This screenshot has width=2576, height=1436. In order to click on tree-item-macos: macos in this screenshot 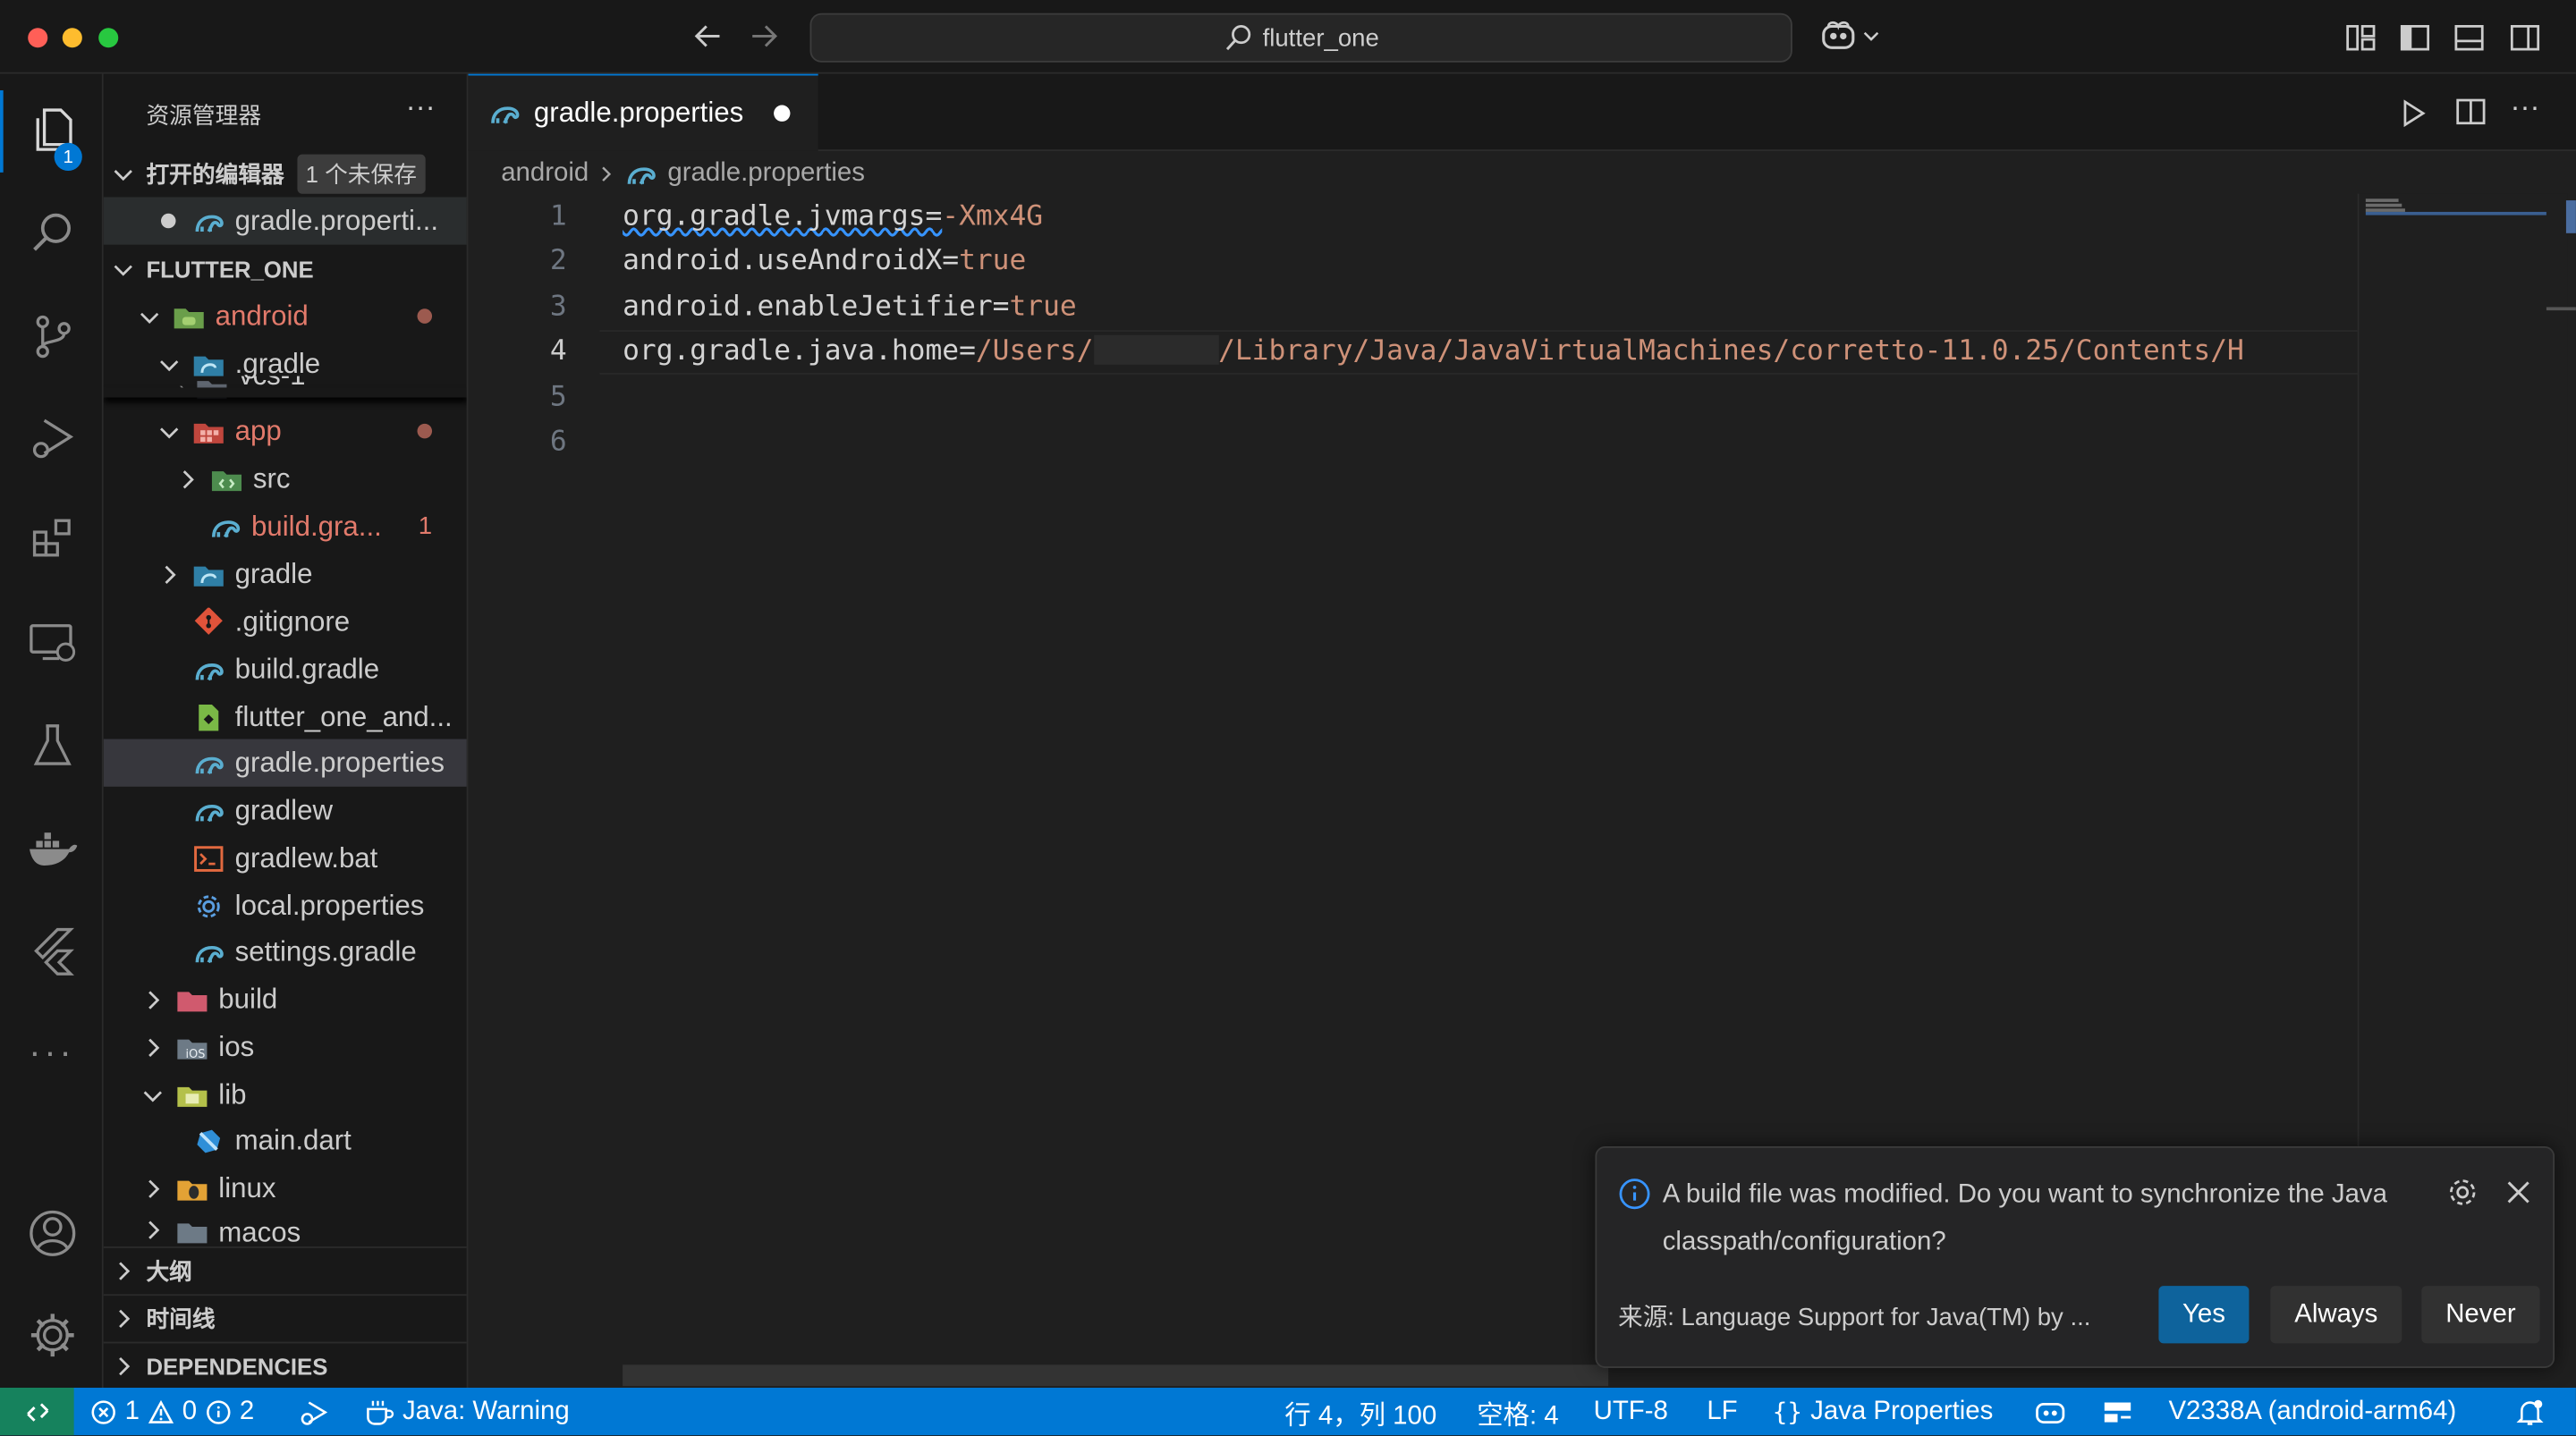, I will do `click(285, 1228)`.